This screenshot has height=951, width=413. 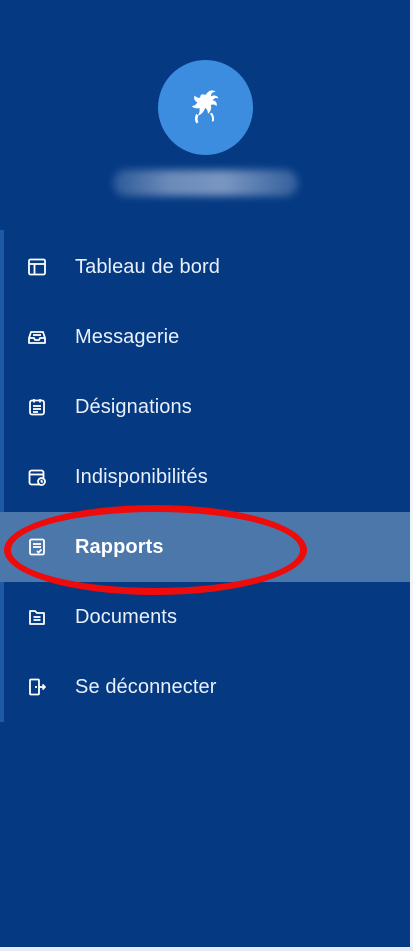 What do you see at coordinates (37, 337) in the screenshot?
I see `inbox-icon` at bounding box center [37, 337].